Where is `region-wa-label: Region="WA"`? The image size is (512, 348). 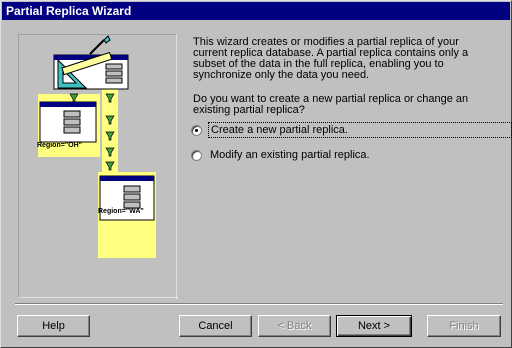
region-wa-label: Region="WA" is located at coordinates (121, 211).